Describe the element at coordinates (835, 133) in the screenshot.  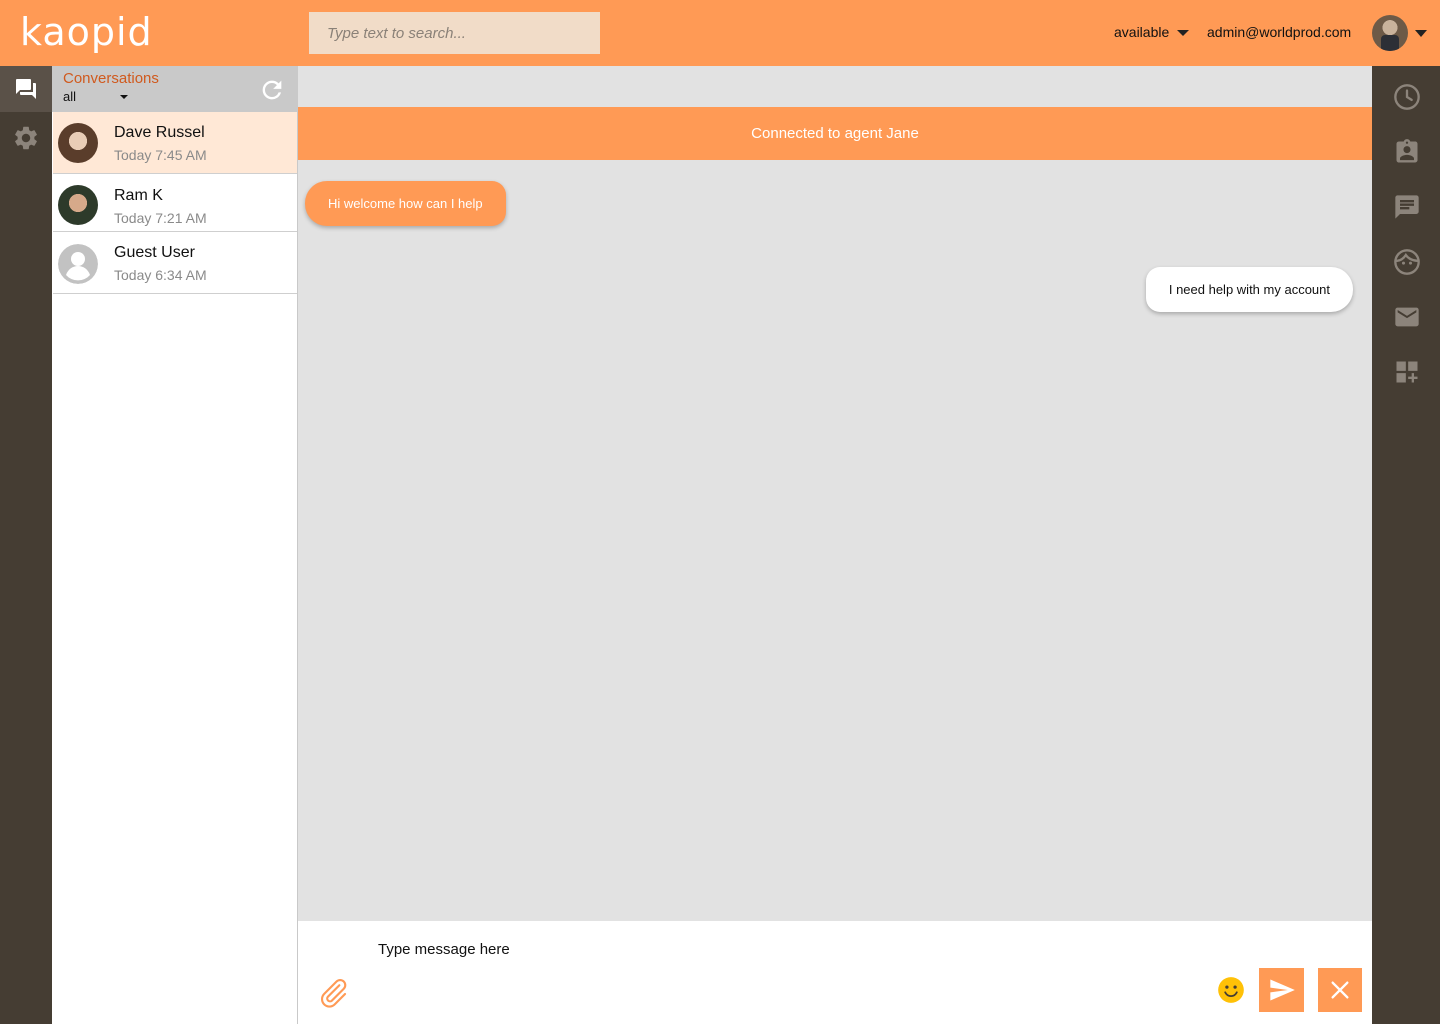
I see `connection-banner: Connected to agent Jane` at that location.